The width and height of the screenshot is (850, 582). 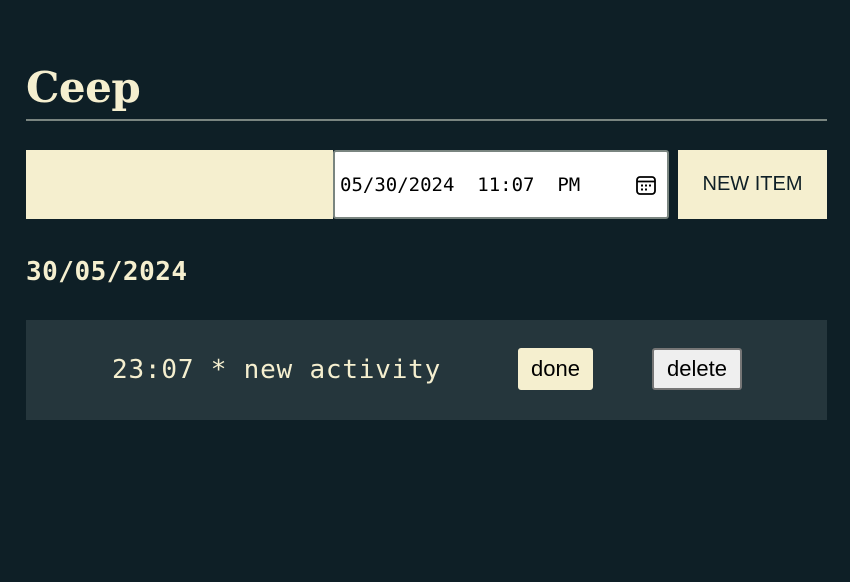 I want to click on title-divider, so click(x=426, y=120).